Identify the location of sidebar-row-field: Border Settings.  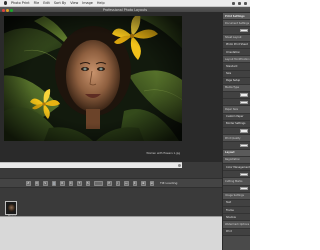
(236, 124).